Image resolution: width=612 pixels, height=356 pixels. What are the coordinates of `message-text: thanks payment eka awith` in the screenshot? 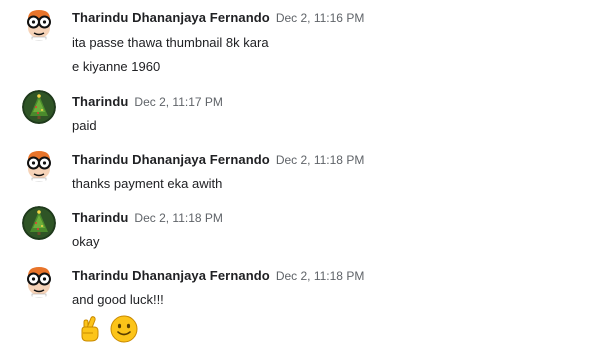 It's located at (147, 183).